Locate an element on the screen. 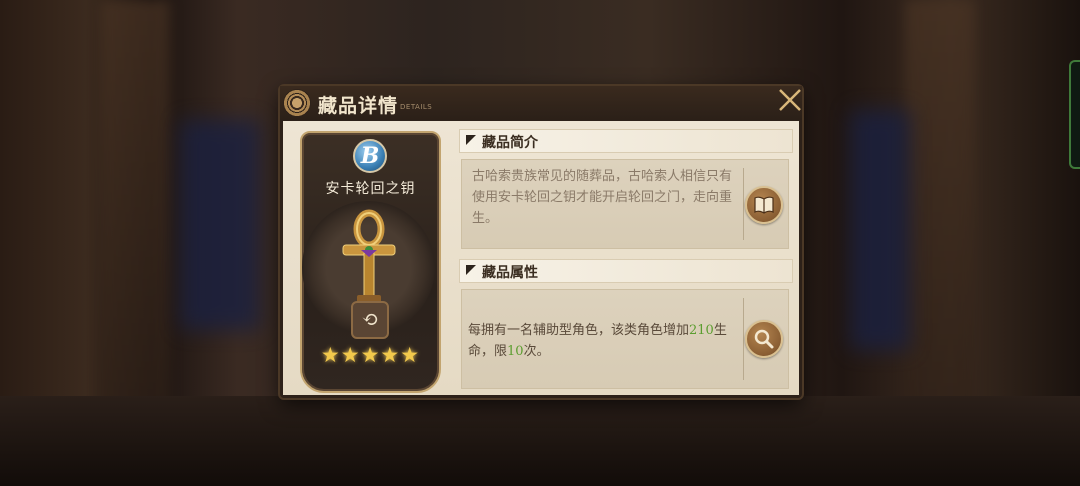 The width and height of the screenshot is (1080, 486). book-icon is located at coordinates (764, 205).